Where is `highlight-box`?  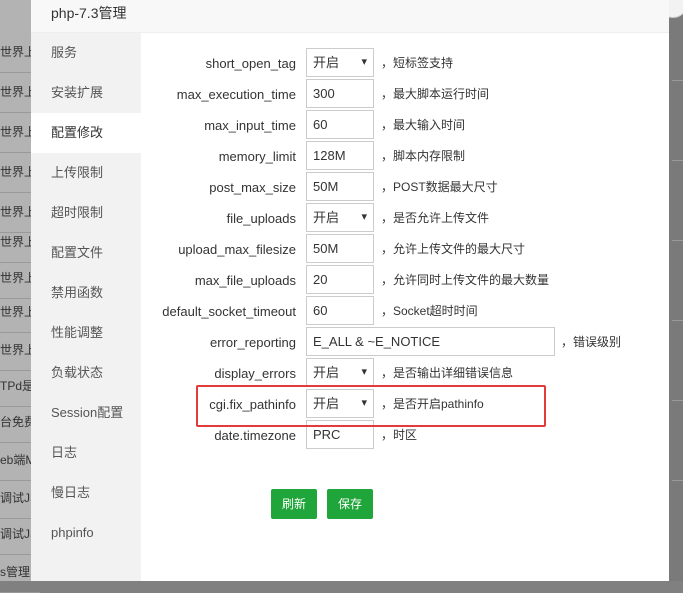 highlight-box is located at coordinates (371, 406).